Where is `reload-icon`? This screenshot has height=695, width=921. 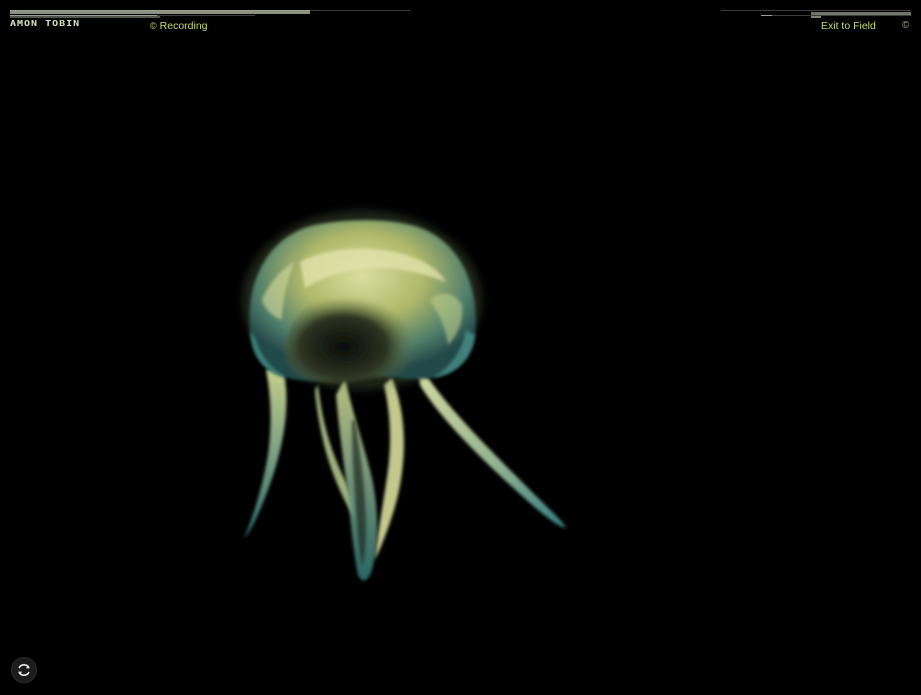
reload-icon is located at coordinates (24, 670).